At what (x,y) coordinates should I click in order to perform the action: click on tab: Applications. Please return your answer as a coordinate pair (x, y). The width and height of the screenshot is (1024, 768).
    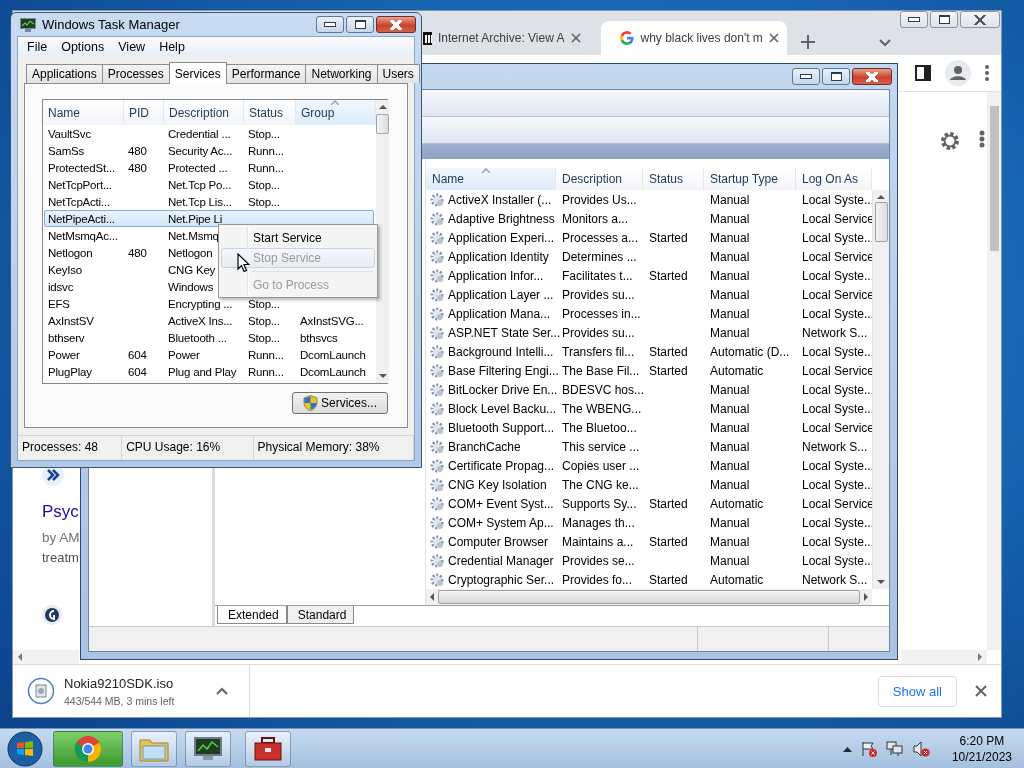
    Looking at the image, I should click on (64, 73).